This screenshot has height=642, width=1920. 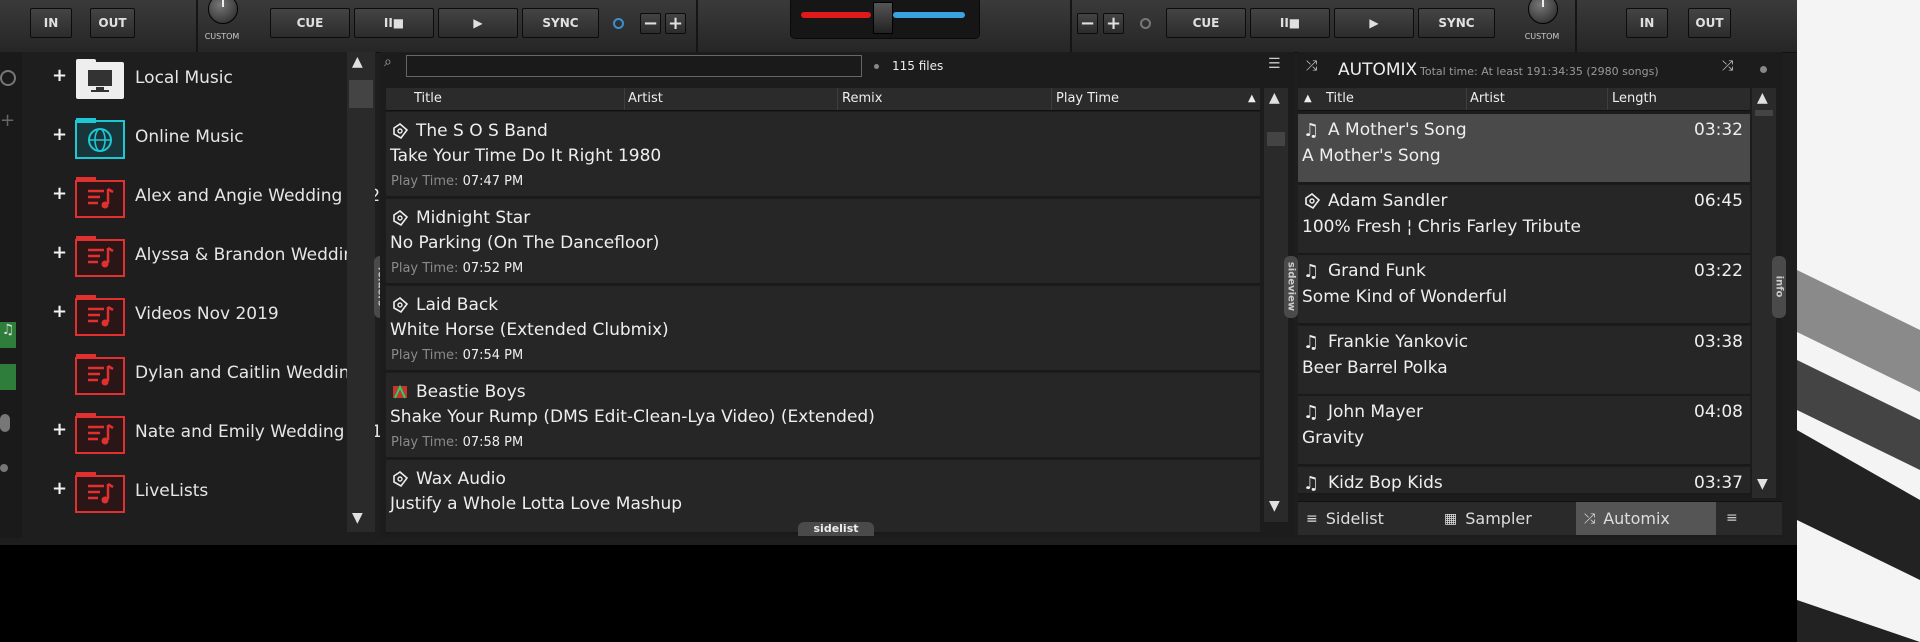 I want to click on left-custom-knob: CUSTOM, so click(x=222, y=20).